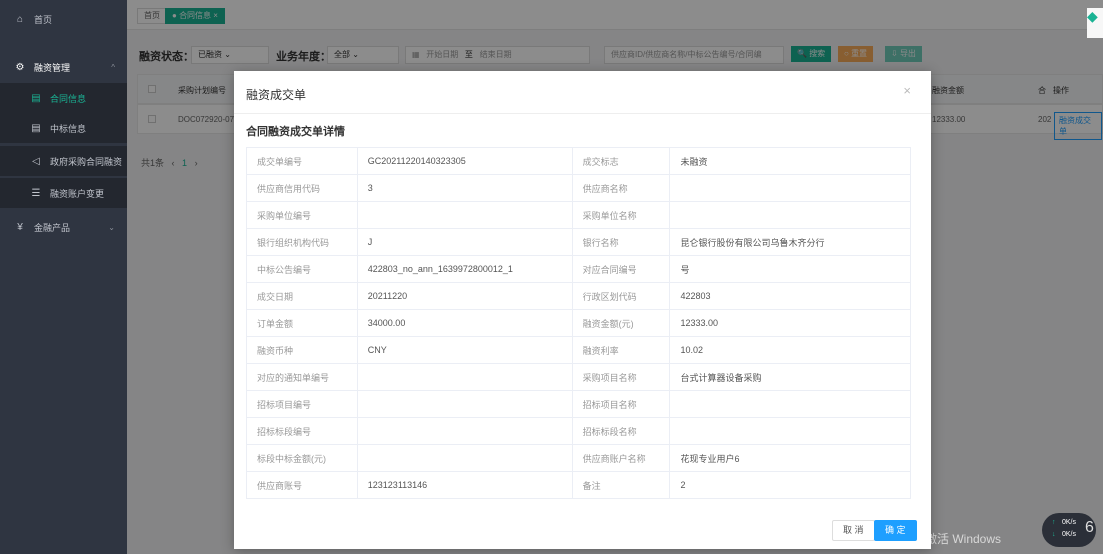  I want to click on sidebar-item-finance-products: ¥ 金融产品 ⌄, so click(63, 227).